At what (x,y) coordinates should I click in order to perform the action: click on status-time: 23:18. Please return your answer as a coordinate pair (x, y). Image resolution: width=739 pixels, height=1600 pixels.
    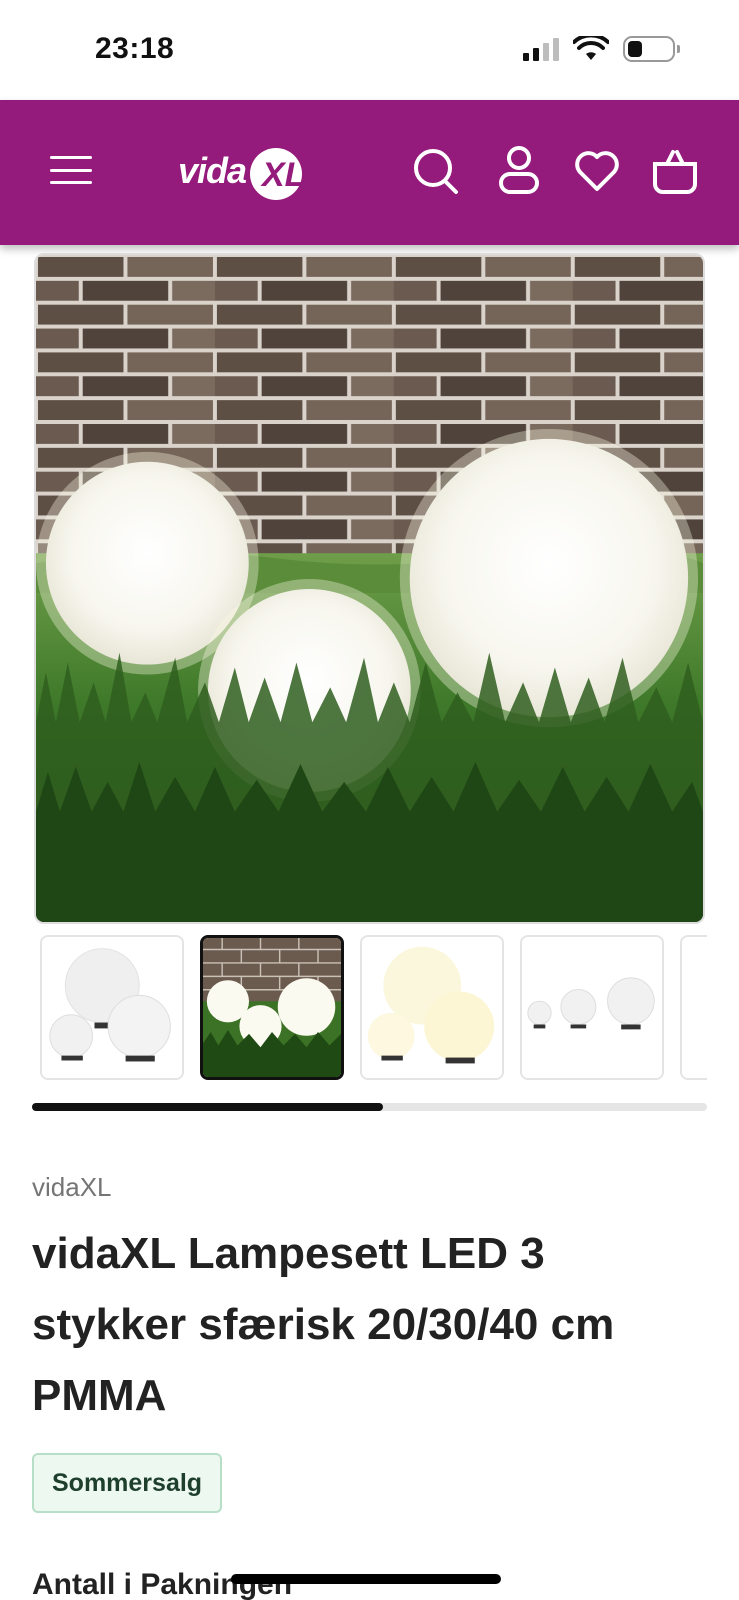
    Looking at the image, I should click on (135, 48).